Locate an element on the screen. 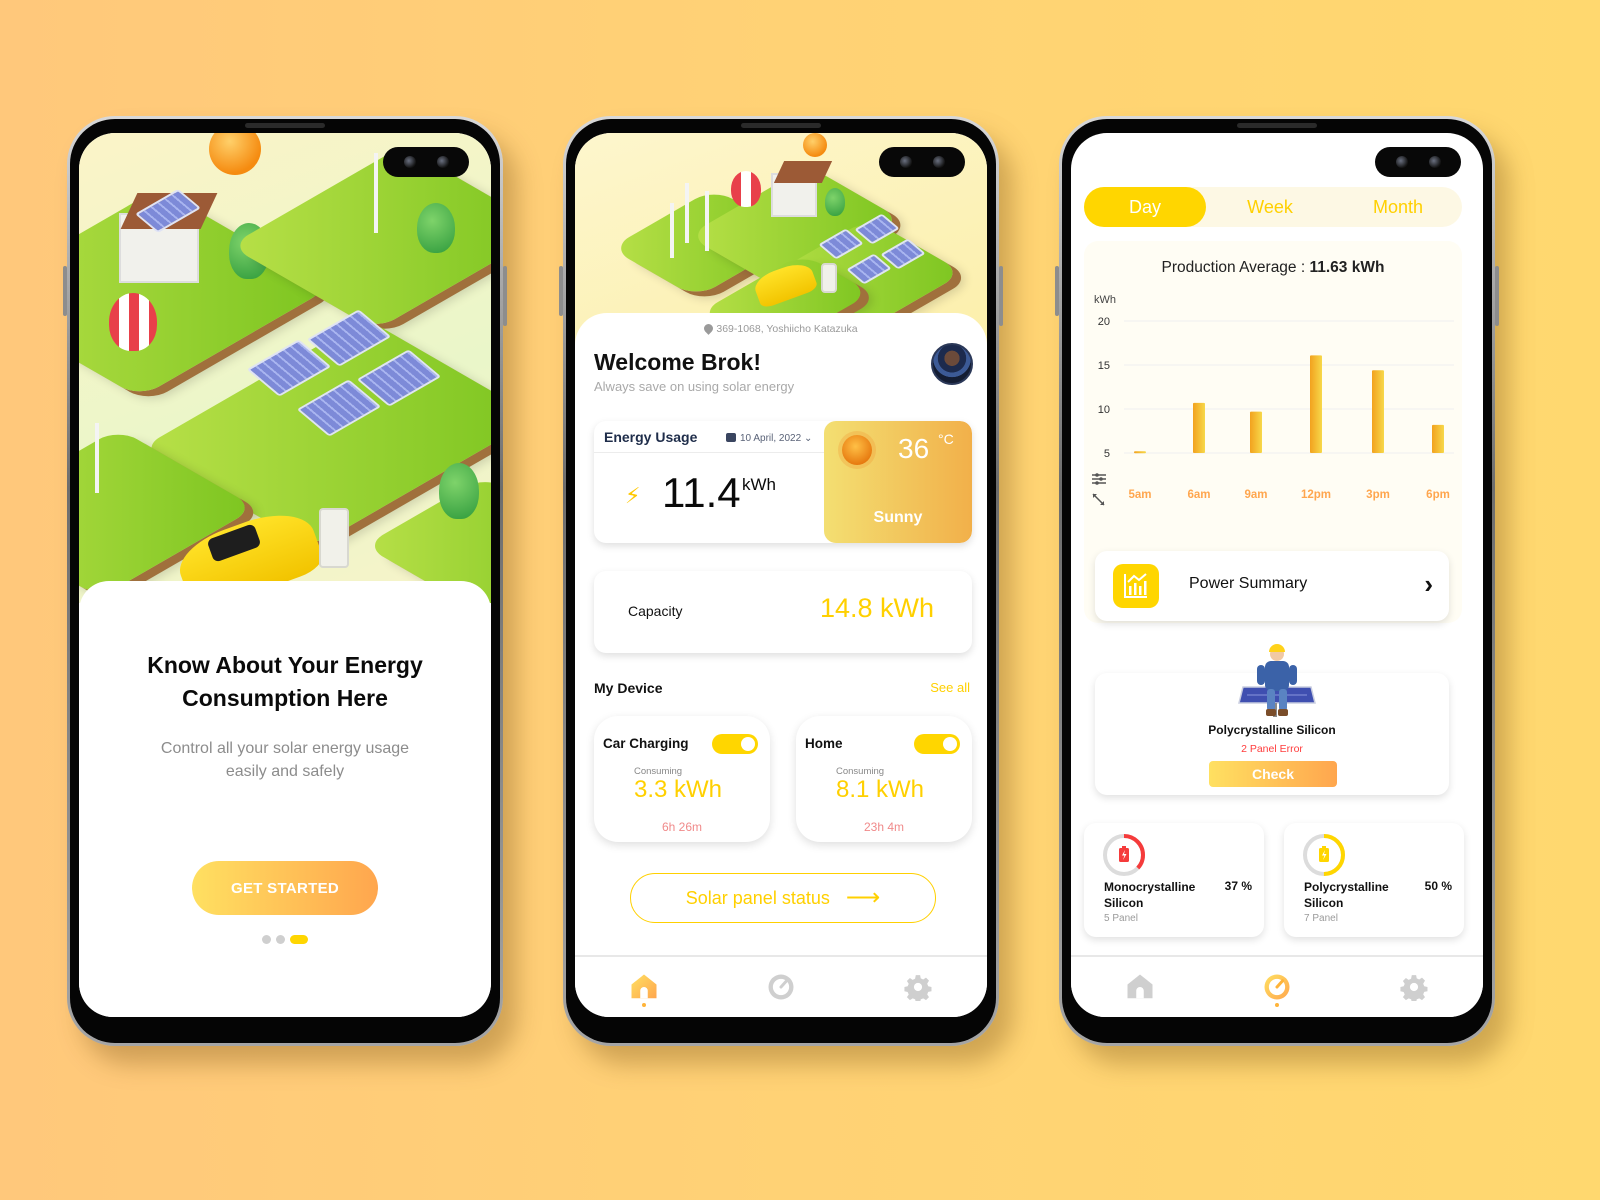 The height and width of the screenshot is (1200, 1600). chevron-right-icon: › is located at coordinates (1428, 584).